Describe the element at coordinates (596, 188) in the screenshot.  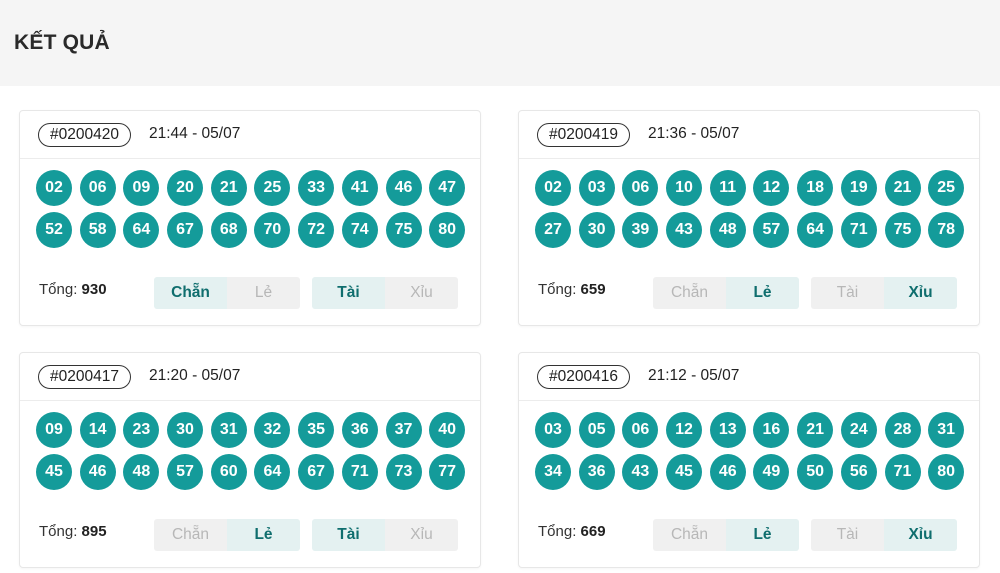
I see `number-ball: 03` at that location.